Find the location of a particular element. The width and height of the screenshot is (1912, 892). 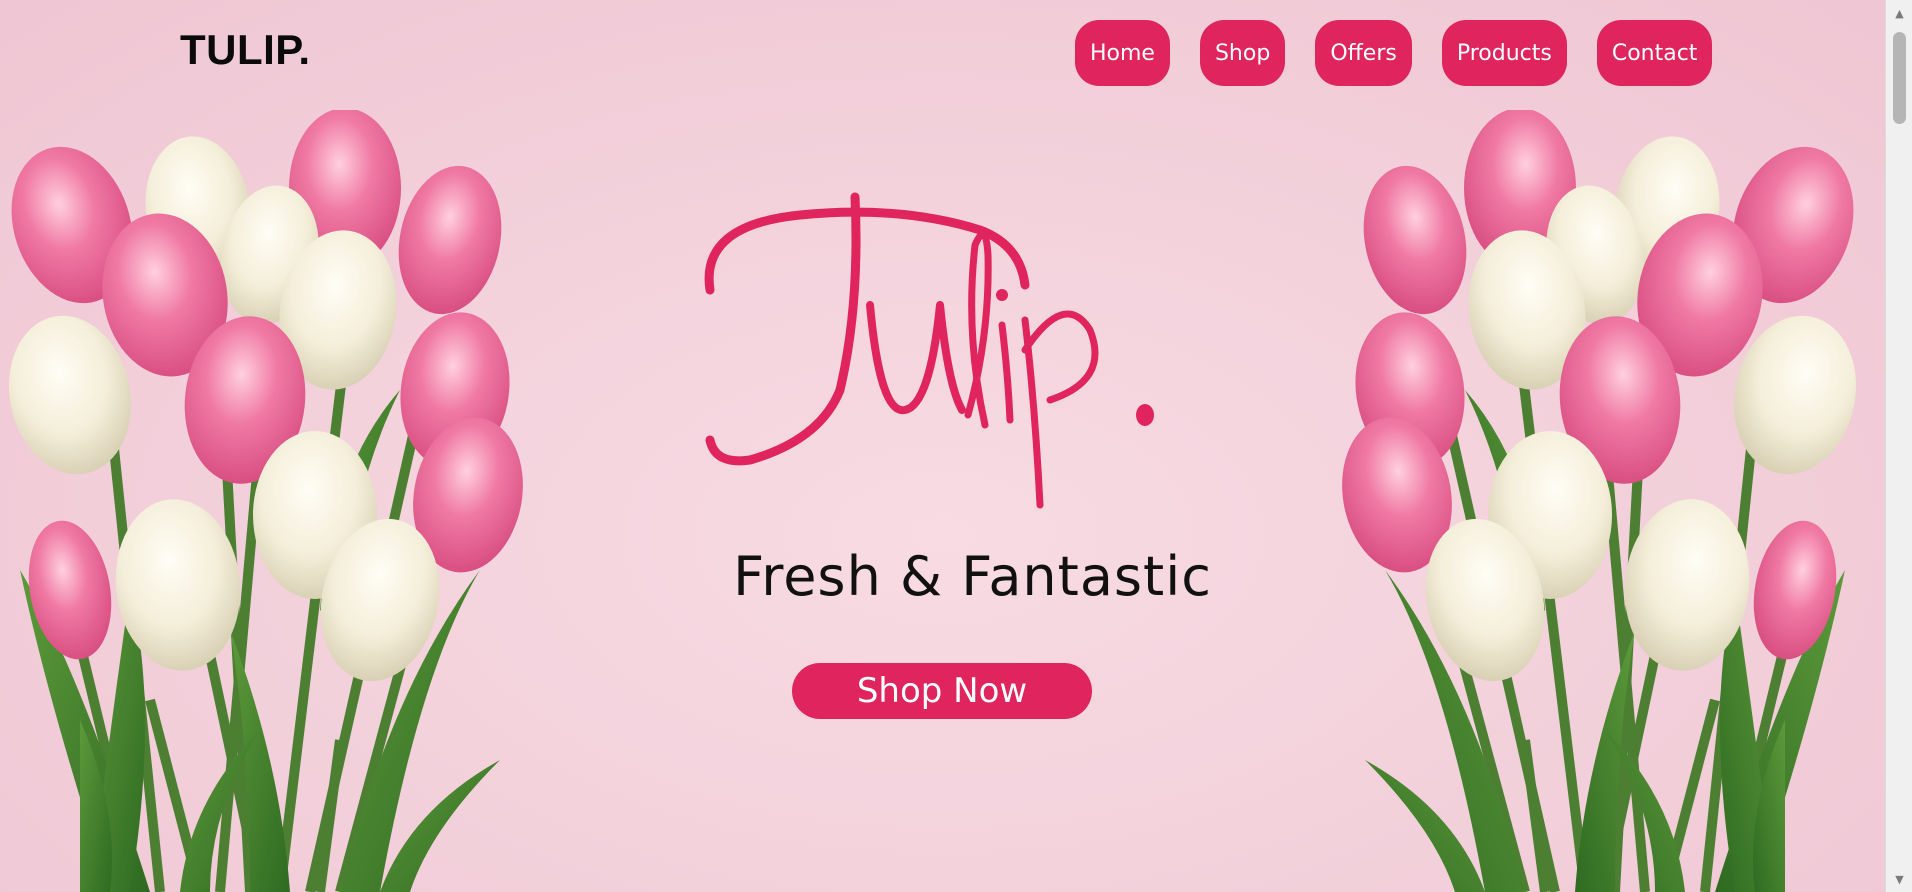

shop-now-button: Shop Now is located at coordinates (942, 691).